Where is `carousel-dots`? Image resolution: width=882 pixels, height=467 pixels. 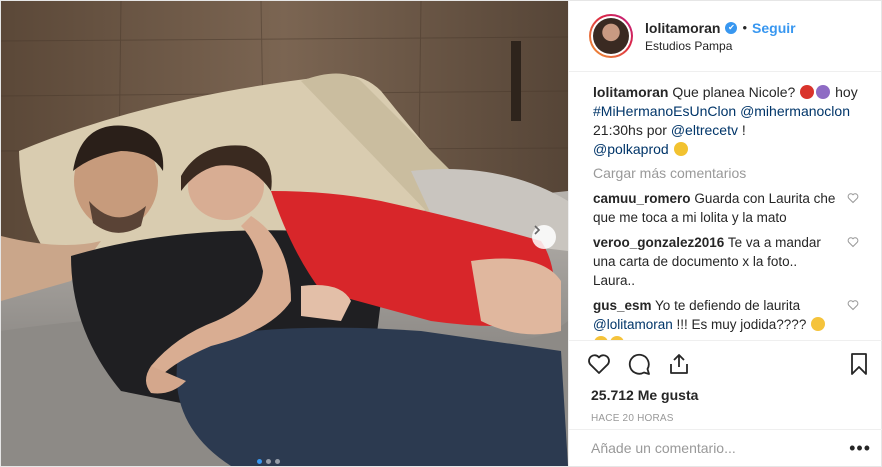
carousel-dots is located at coordinates (268, 461).